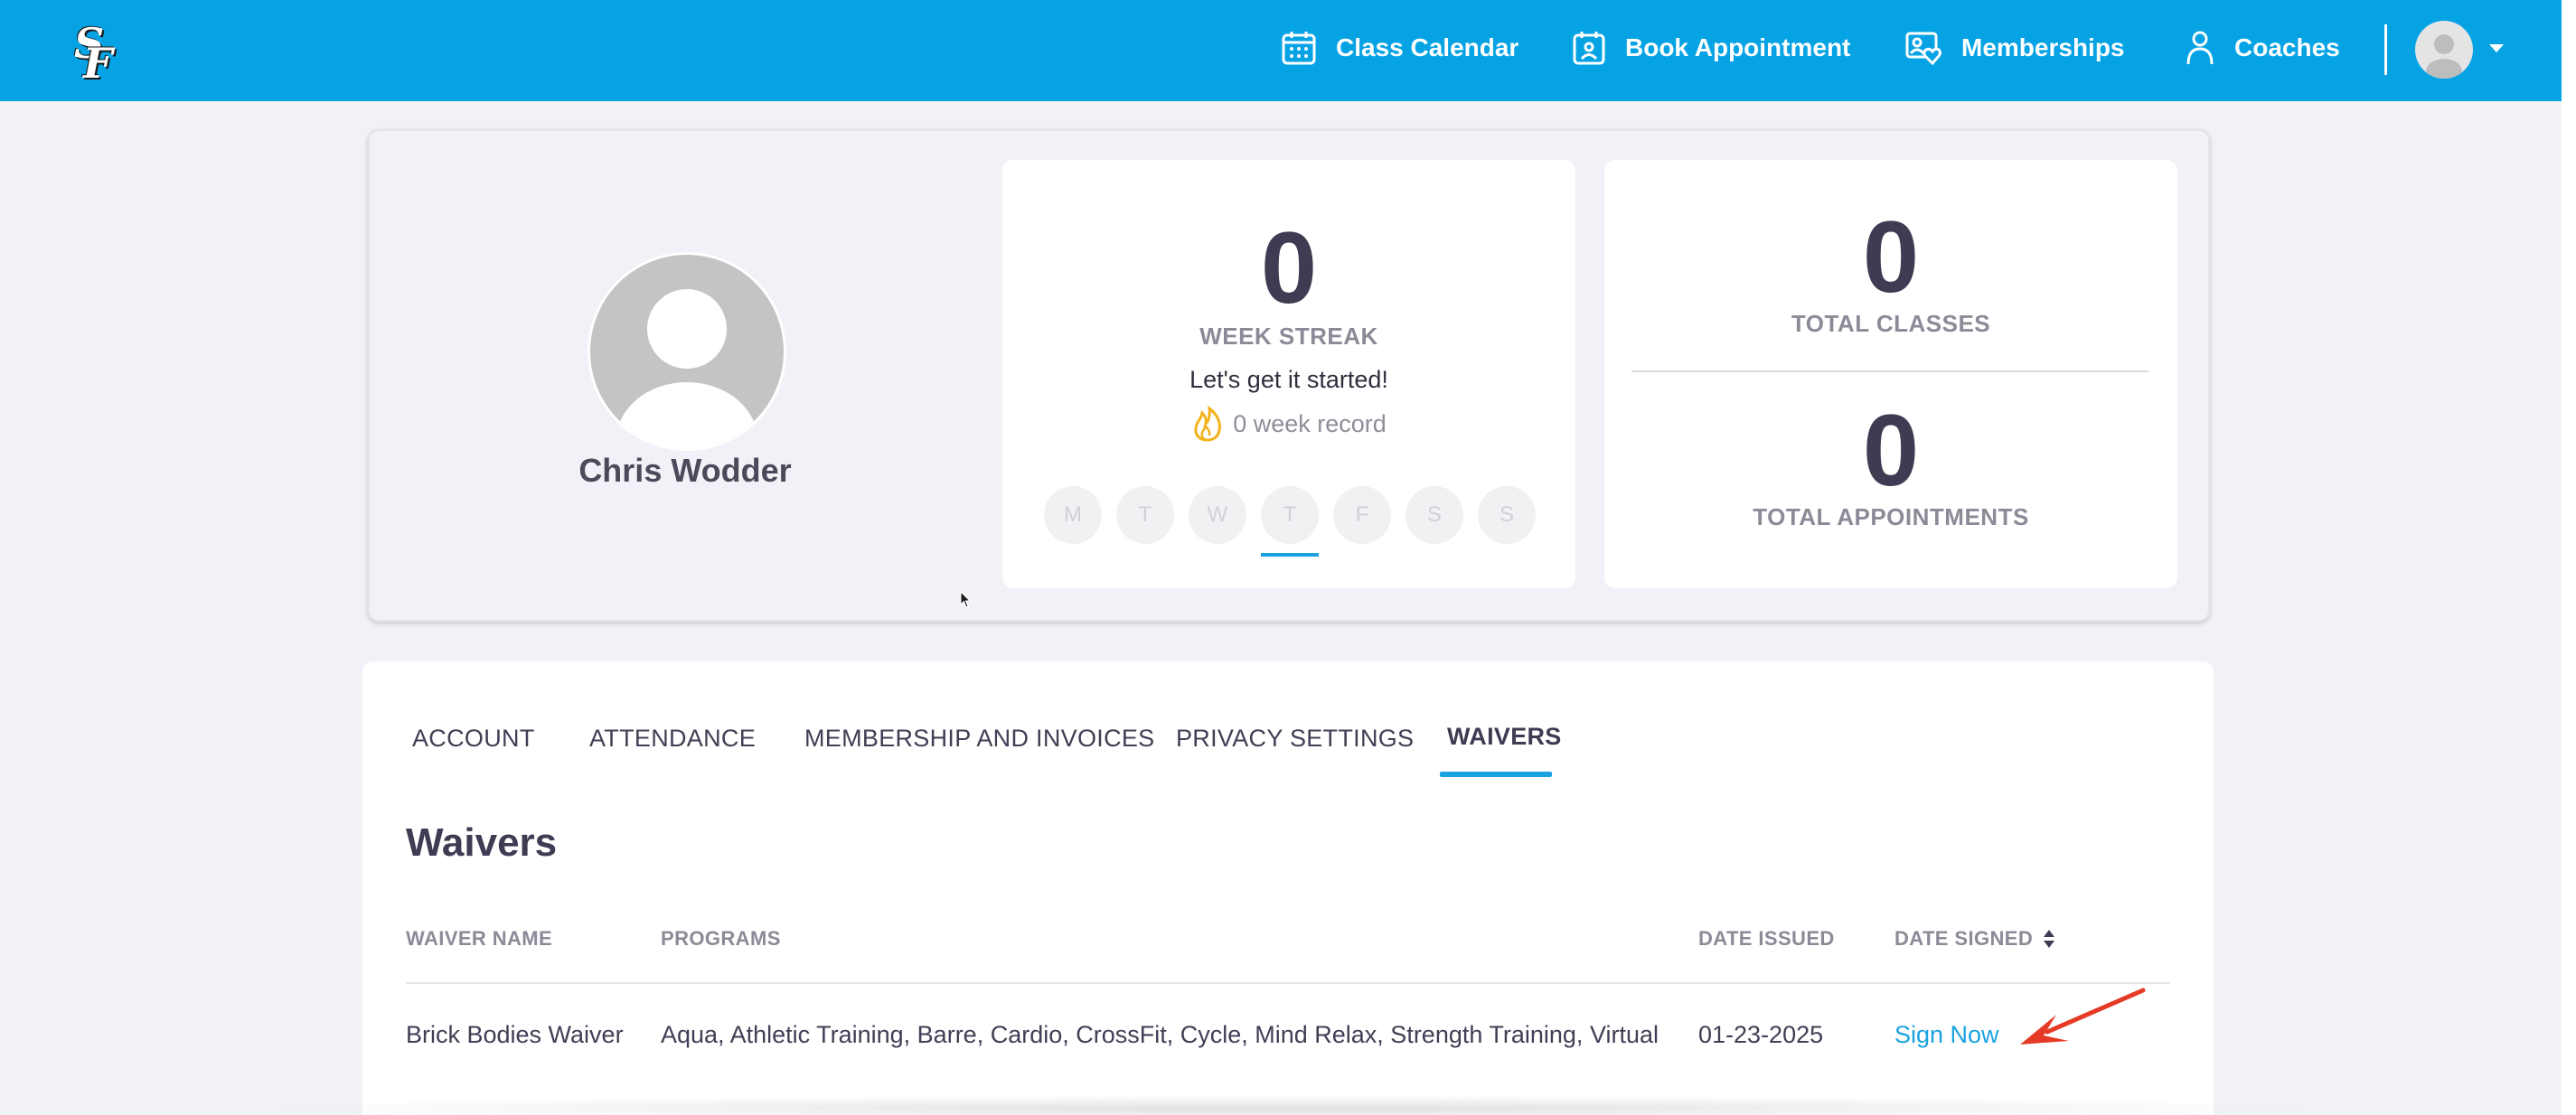 The width and height of the screenshot is (2576, 1115). What do you see at coordinates (1288, 1105) in the screenshot?
I see `bottom-shadow` at bounding box center [1288, 1105].